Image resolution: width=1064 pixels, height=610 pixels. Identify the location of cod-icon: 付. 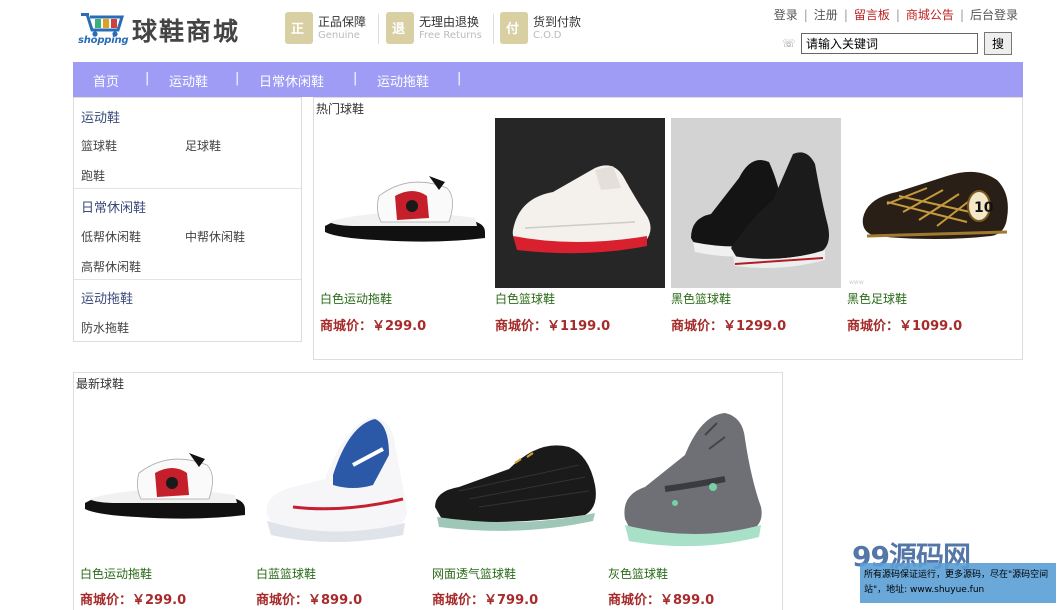
(514, 28).